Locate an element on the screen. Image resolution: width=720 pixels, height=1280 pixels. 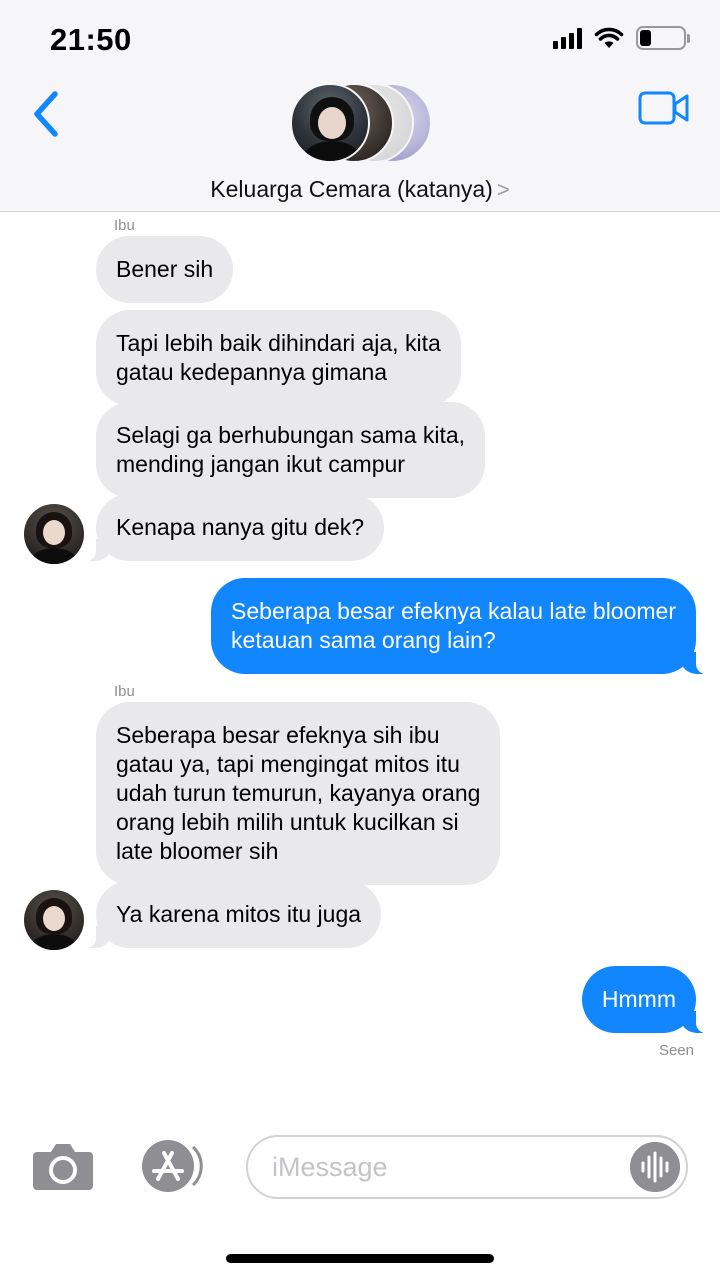
member-avatar is located at coordinates (330, 123).